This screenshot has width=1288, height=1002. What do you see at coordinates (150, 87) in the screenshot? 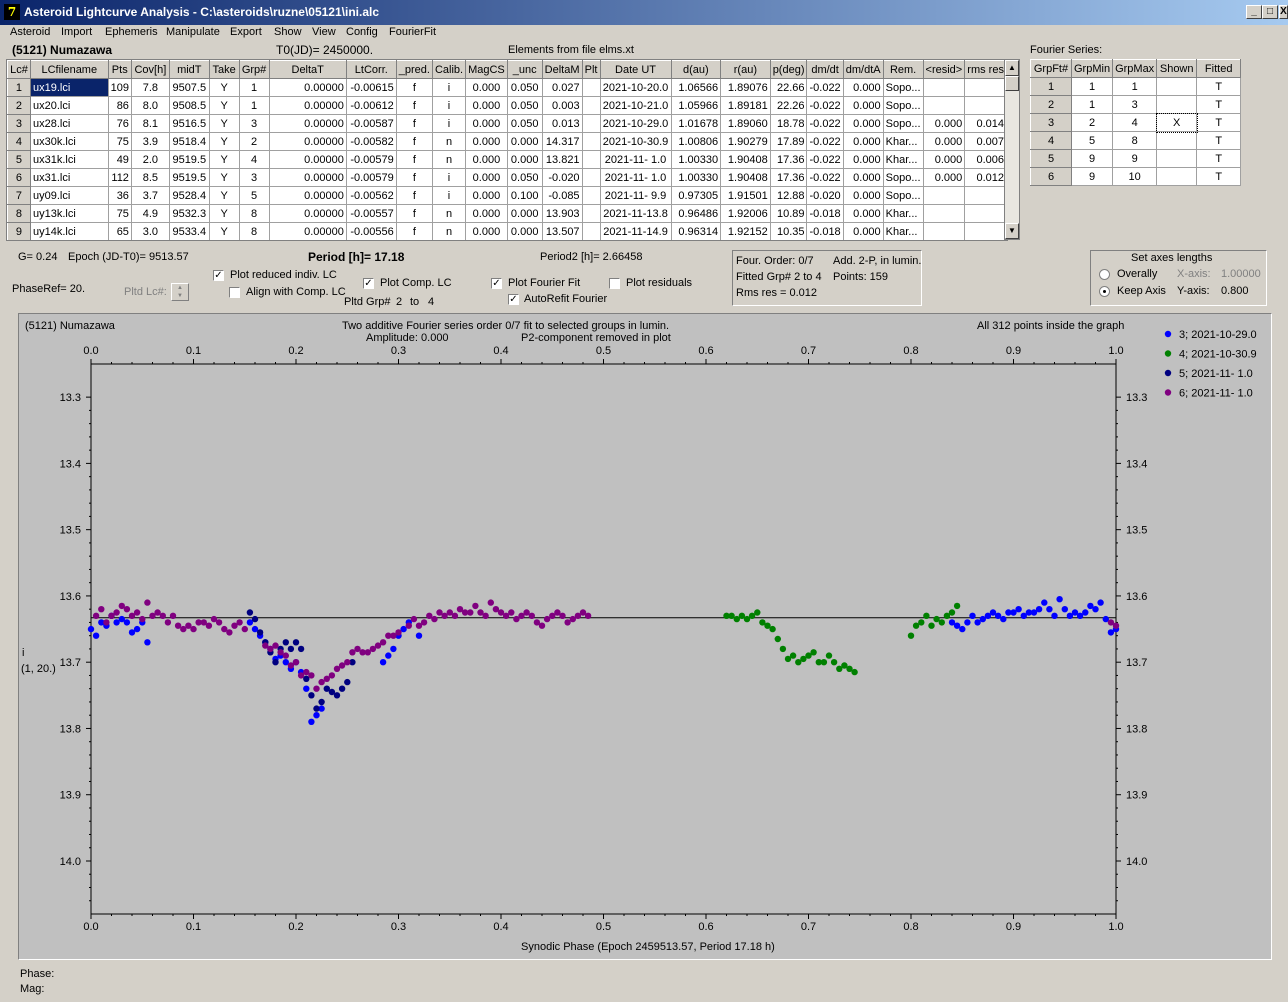
I see `lc-cell: 7.8` at bounding box center [150, 87].